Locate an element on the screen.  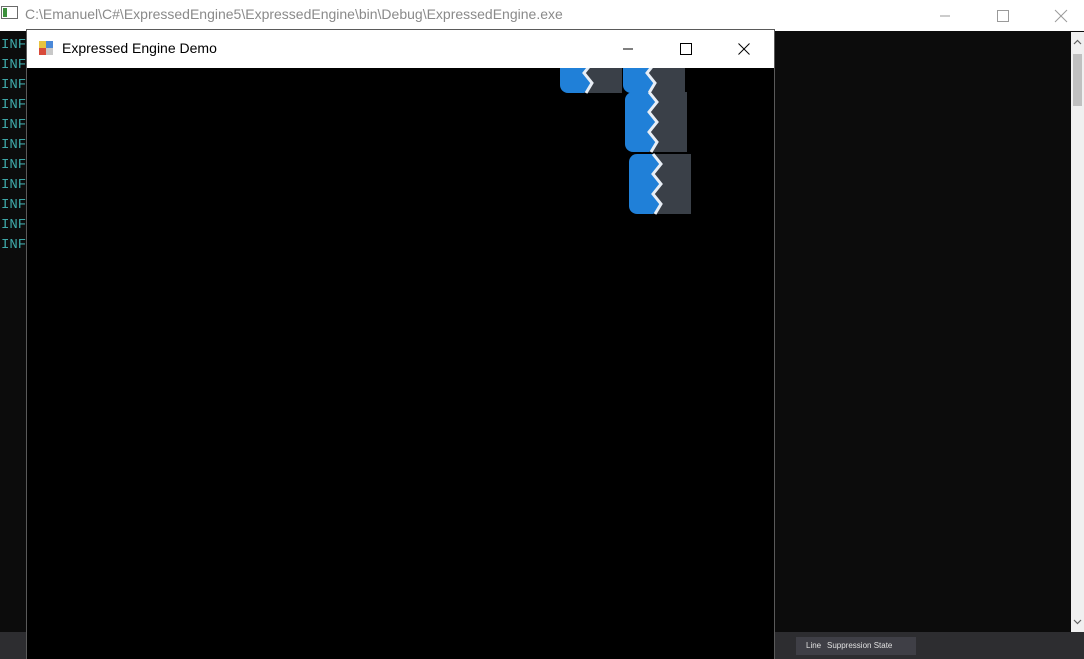
console-close-button is located at coordinates (1058, 15).